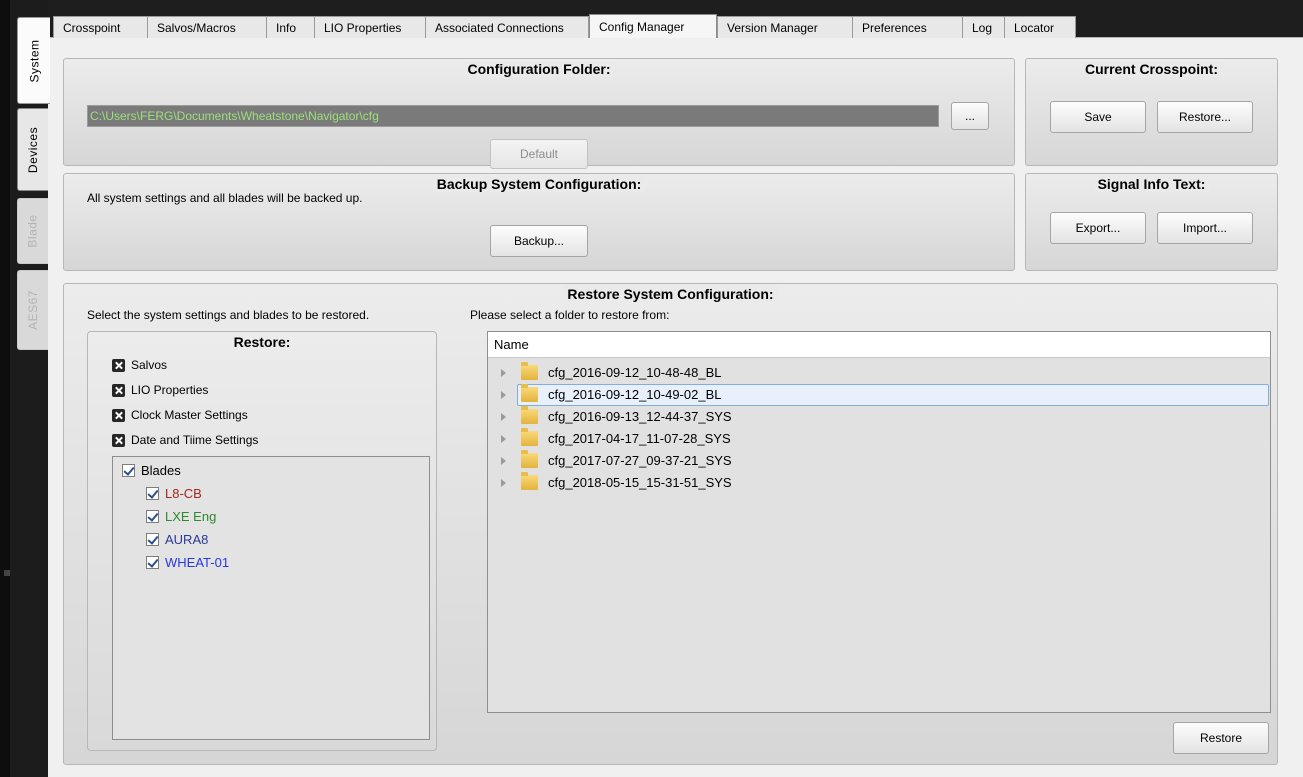 The image size is (1303, 777). What do you see at coordinates (1034, 27) in the screenshot?
I see `tab-label: Locator` at bounding box center [1034, 27].